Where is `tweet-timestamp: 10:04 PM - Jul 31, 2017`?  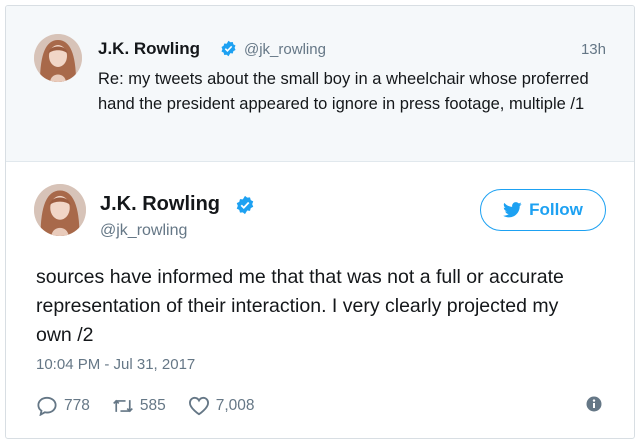 tweet-timestamp: 10:04 PM - Jul 31, 2017 is located at coordinates (115, 364).